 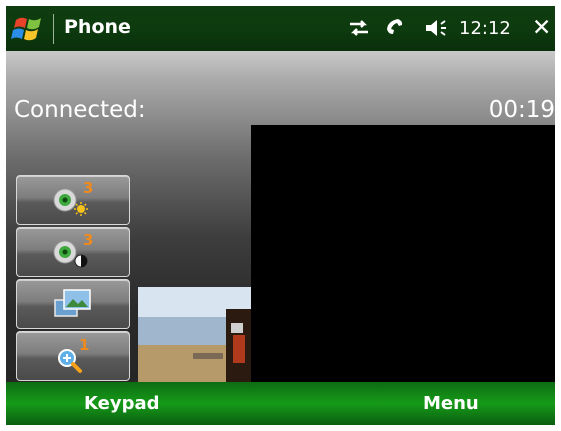 I want to click on speaker-volume-icon, so click(x=436, y=28).